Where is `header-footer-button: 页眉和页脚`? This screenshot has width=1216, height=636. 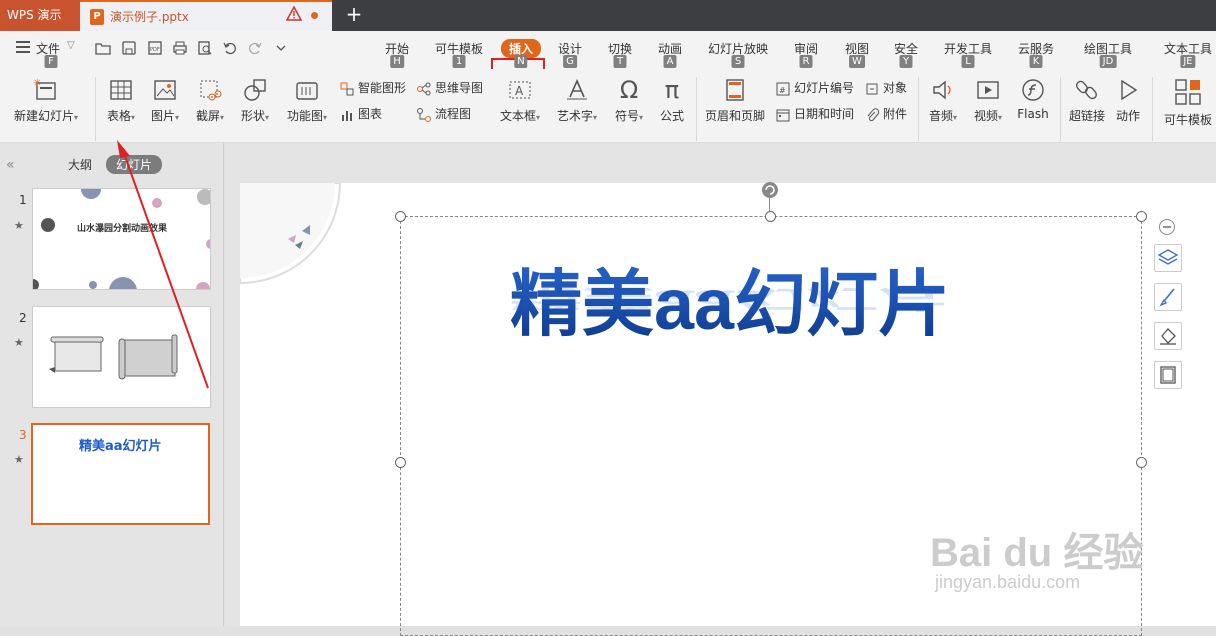 header-footer-button: 页眉和页脚 is located at coordinates (735, 100).